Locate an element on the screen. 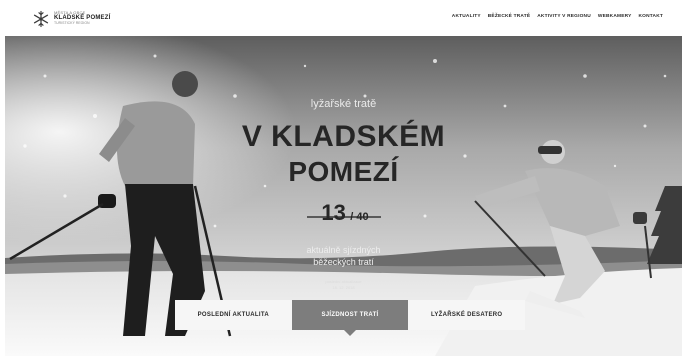 The width and height of the screenshot is (687, 356). logo-subtitle: TURISTICKÝ REGION is located at coordinates (72, 23).